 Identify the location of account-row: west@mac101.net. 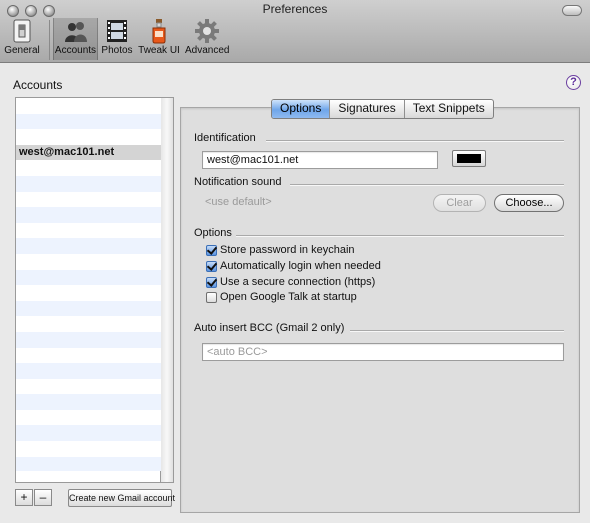
(89, 152).